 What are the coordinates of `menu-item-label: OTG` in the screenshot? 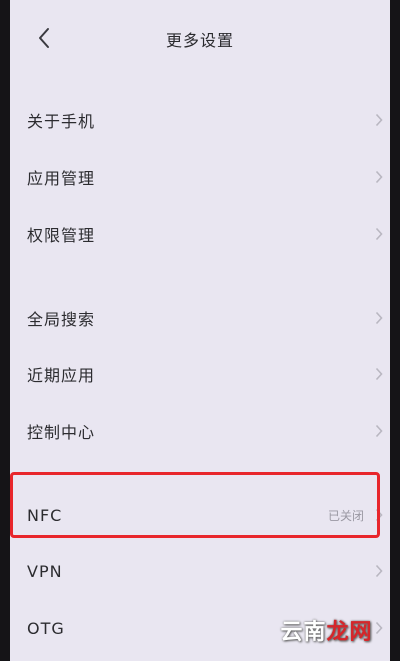 It's located at (46, 628).